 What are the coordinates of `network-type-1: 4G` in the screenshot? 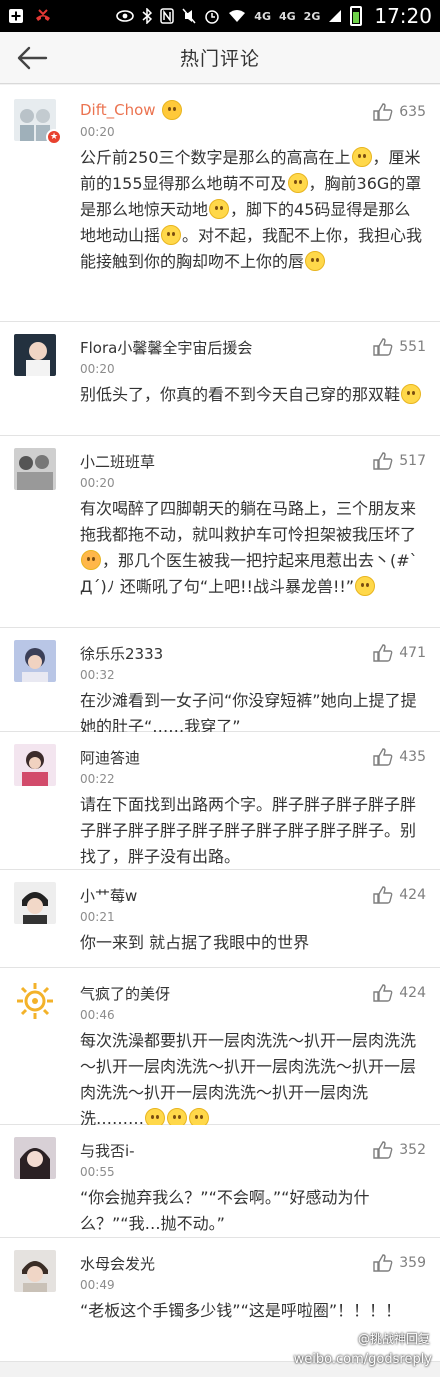 It's located at (262, 16).